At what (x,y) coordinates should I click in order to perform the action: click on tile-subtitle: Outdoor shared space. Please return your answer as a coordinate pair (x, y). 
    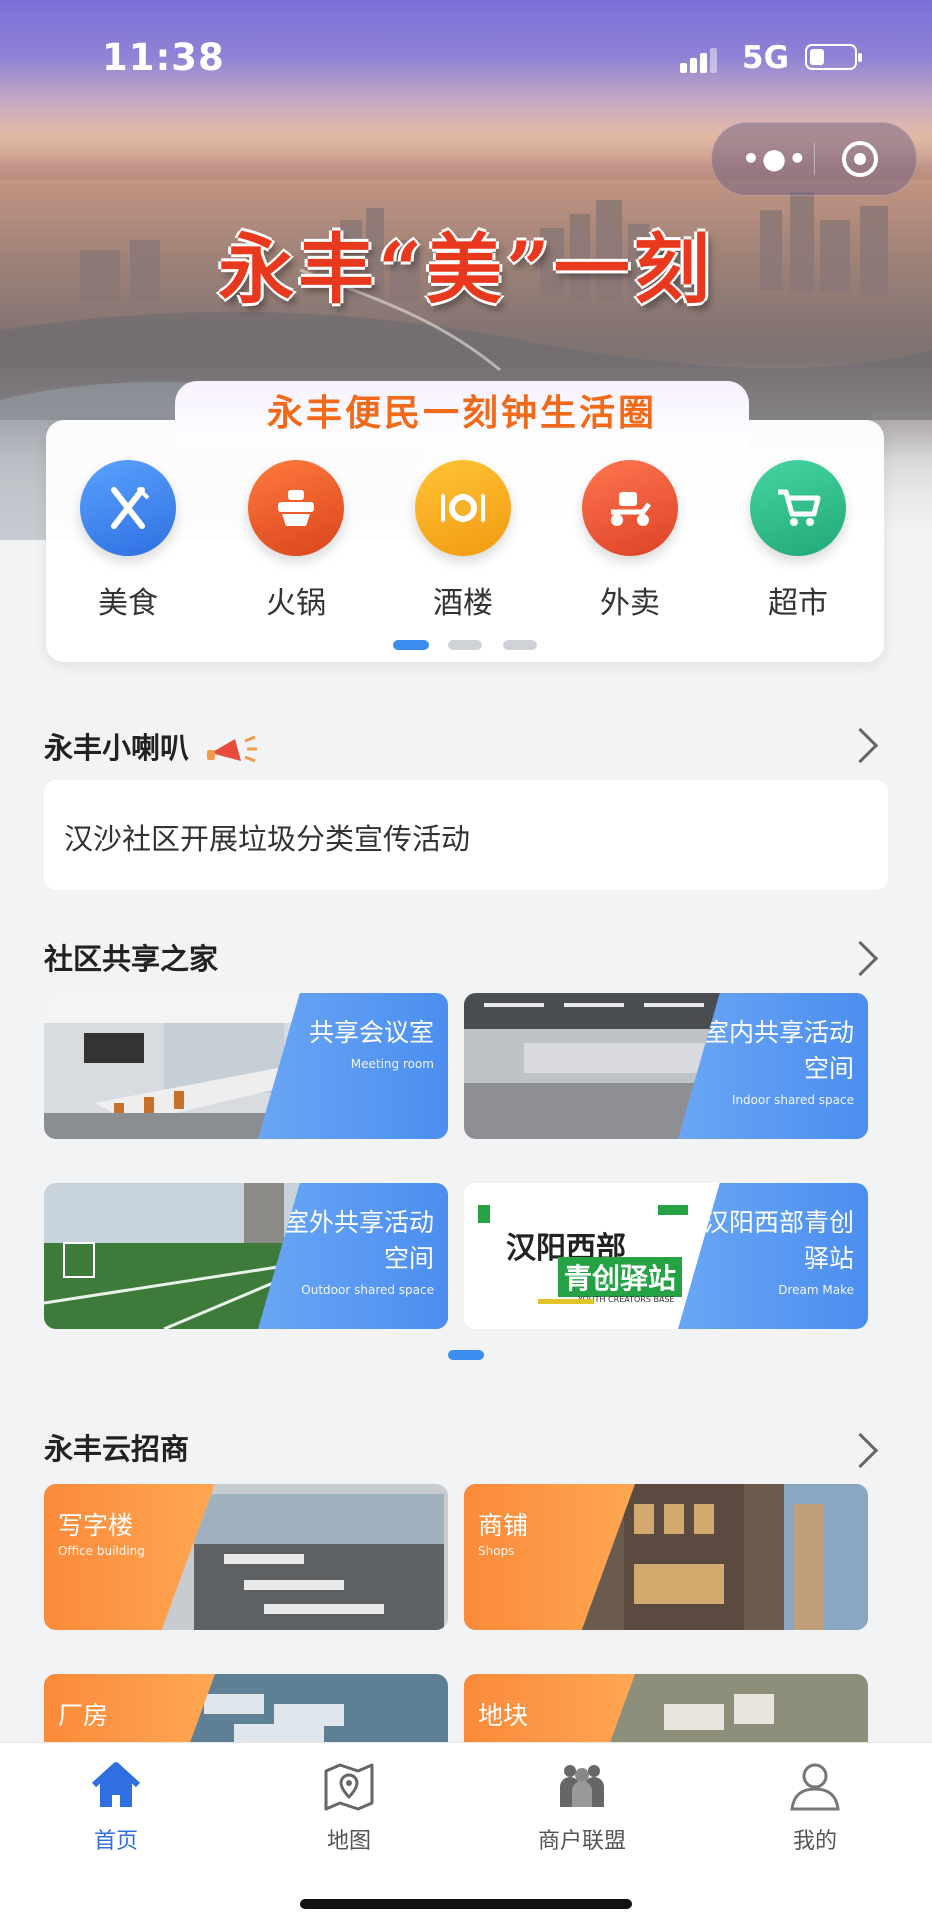
    Looking at the image, I should click on (367, 1290).